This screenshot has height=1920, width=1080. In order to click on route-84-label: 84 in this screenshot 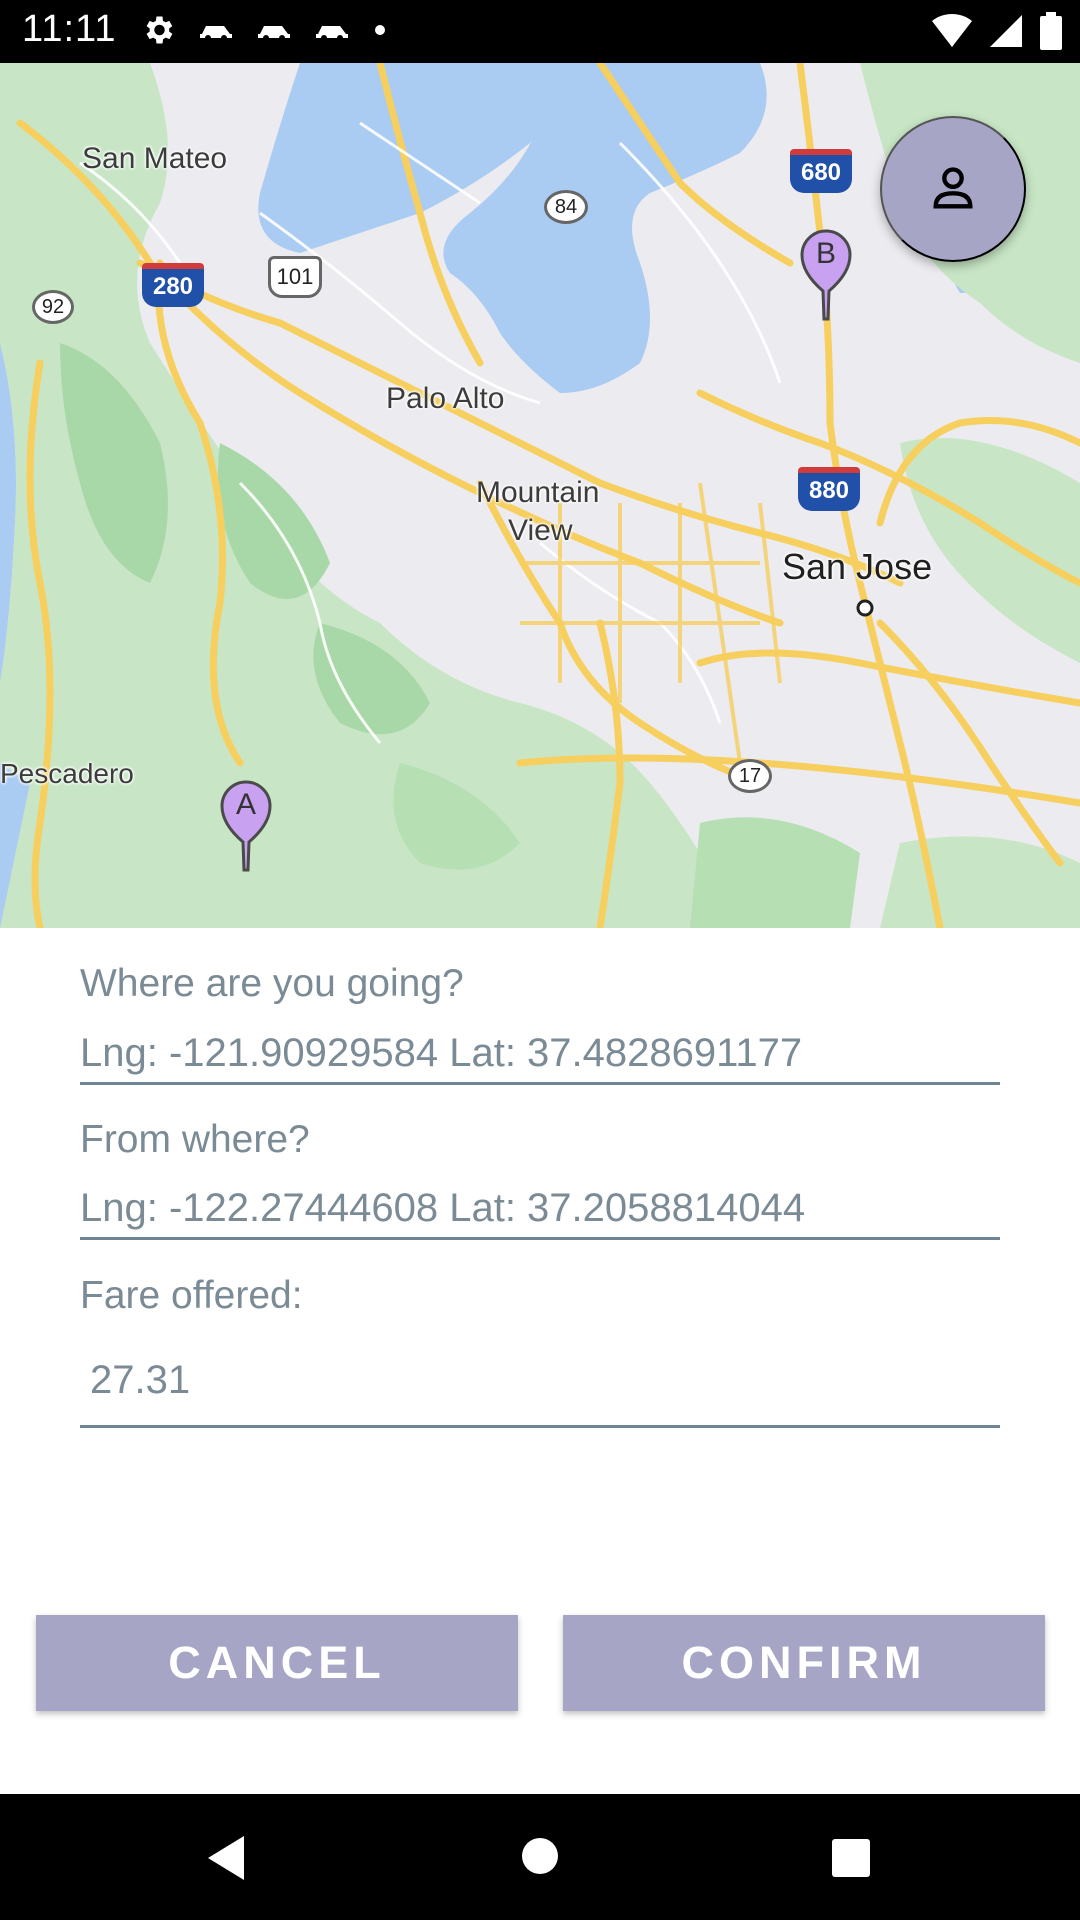, I will do `click(566, 207)`.